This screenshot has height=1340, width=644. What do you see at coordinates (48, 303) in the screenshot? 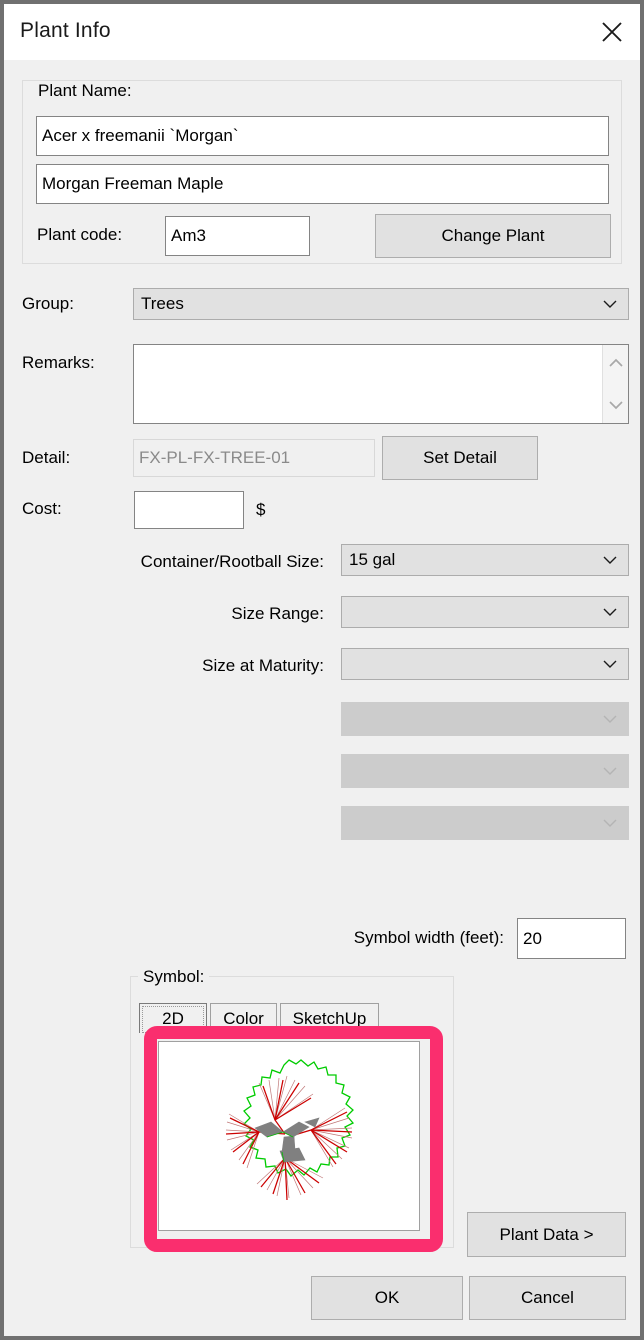
I see `group-label: Group:` at bounding box center [48, 303].